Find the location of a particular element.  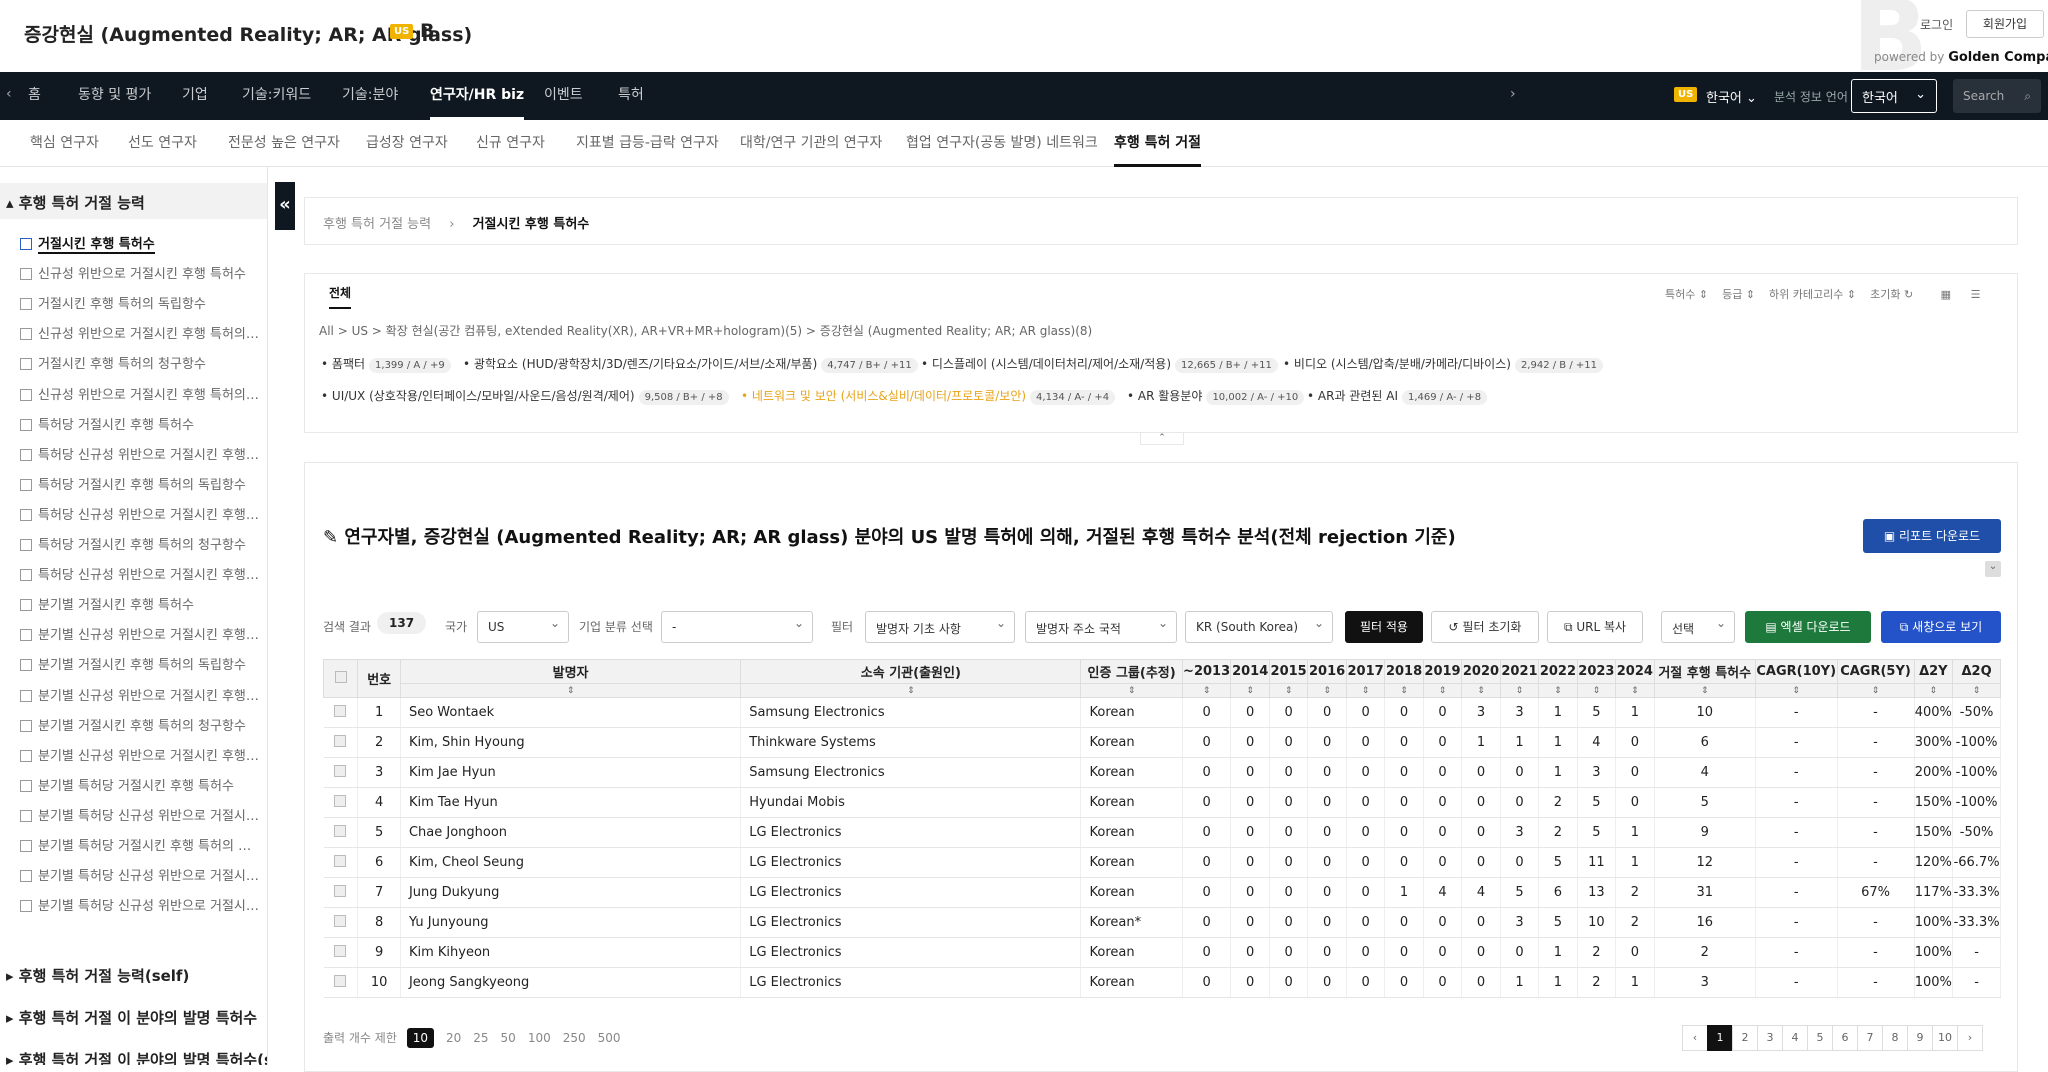

sidebar-item: 분기별 특허당 신규성 위반으로 거절시킨 후행 특허수 is located at coordinates (140, 819).